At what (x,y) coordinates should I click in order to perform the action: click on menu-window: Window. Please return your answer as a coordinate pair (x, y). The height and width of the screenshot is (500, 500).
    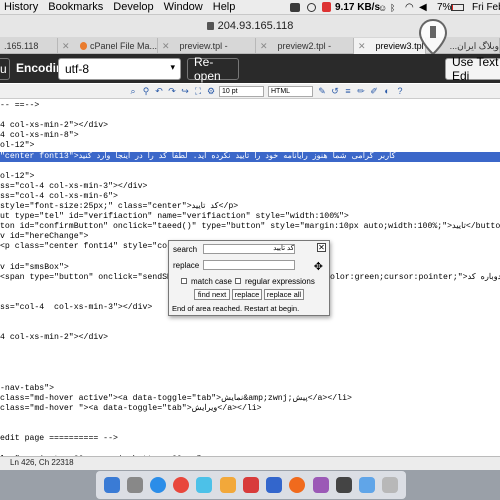
    Looking at the image, I should click on (183, 7).